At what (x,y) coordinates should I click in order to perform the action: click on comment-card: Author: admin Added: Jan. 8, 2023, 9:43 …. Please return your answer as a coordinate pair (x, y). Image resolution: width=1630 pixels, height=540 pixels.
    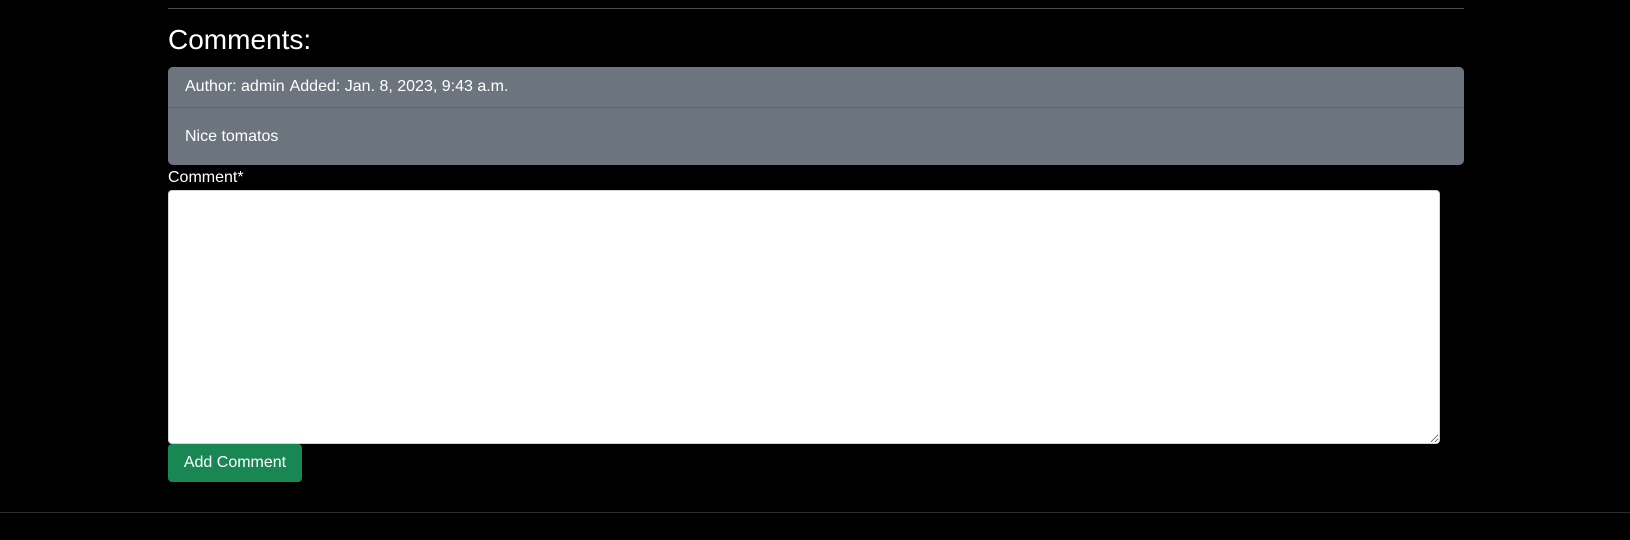
    Looking at the image, I should click on (816, 116).